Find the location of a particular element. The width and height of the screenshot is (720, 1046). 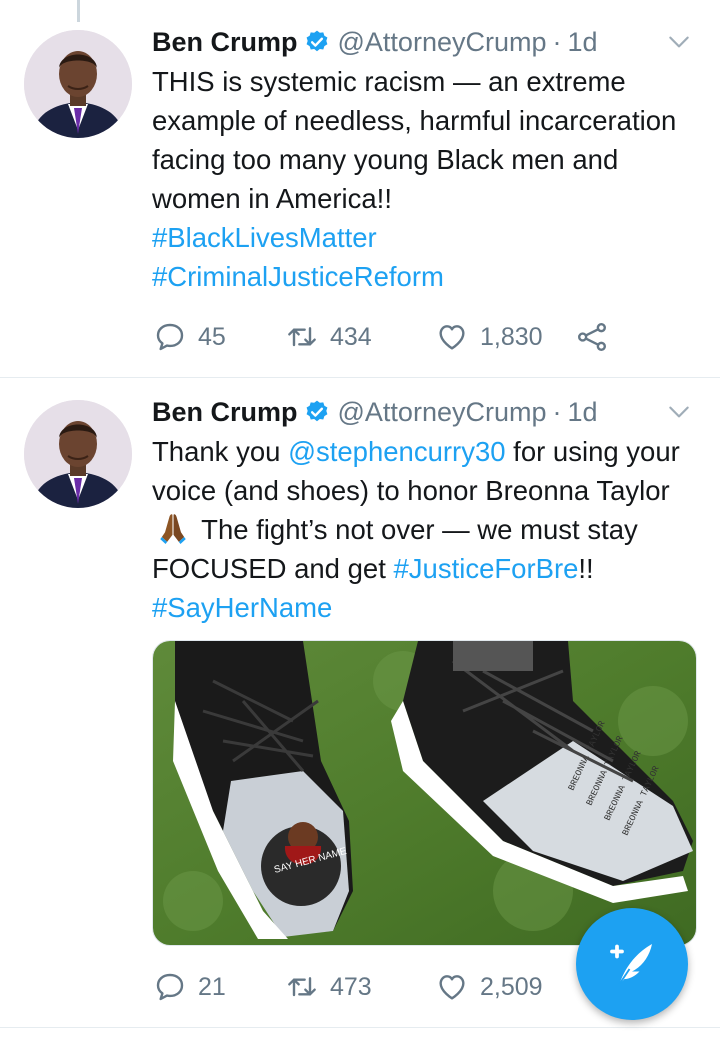

share-button is located at coordinates (598, 337).